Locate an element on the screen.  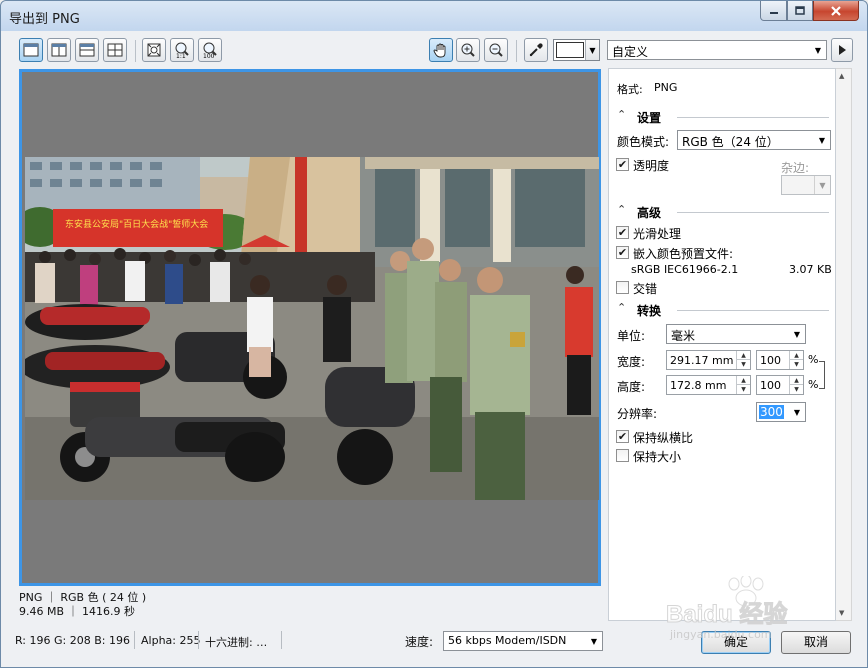
quad-view-icon is located at coordinates (115, 50).